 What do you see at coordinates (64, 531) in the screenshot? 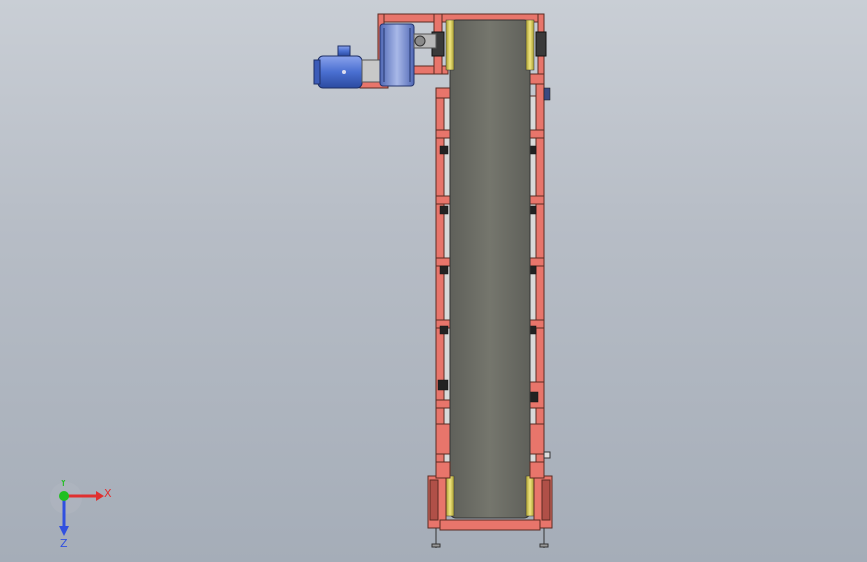
I see `z-axis-arrowhead` at bounding box center [64, 531].